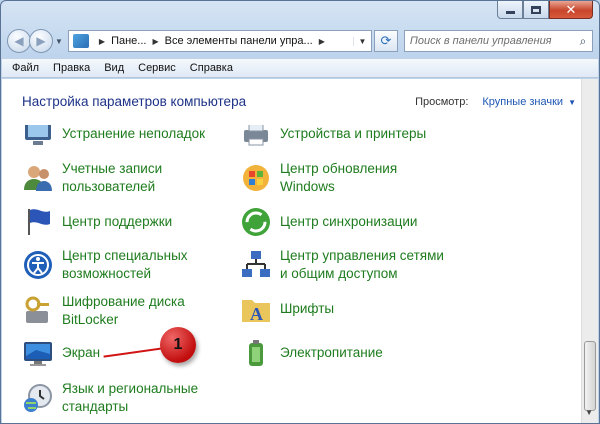  I want to click on network-icon, so click(256, 265).